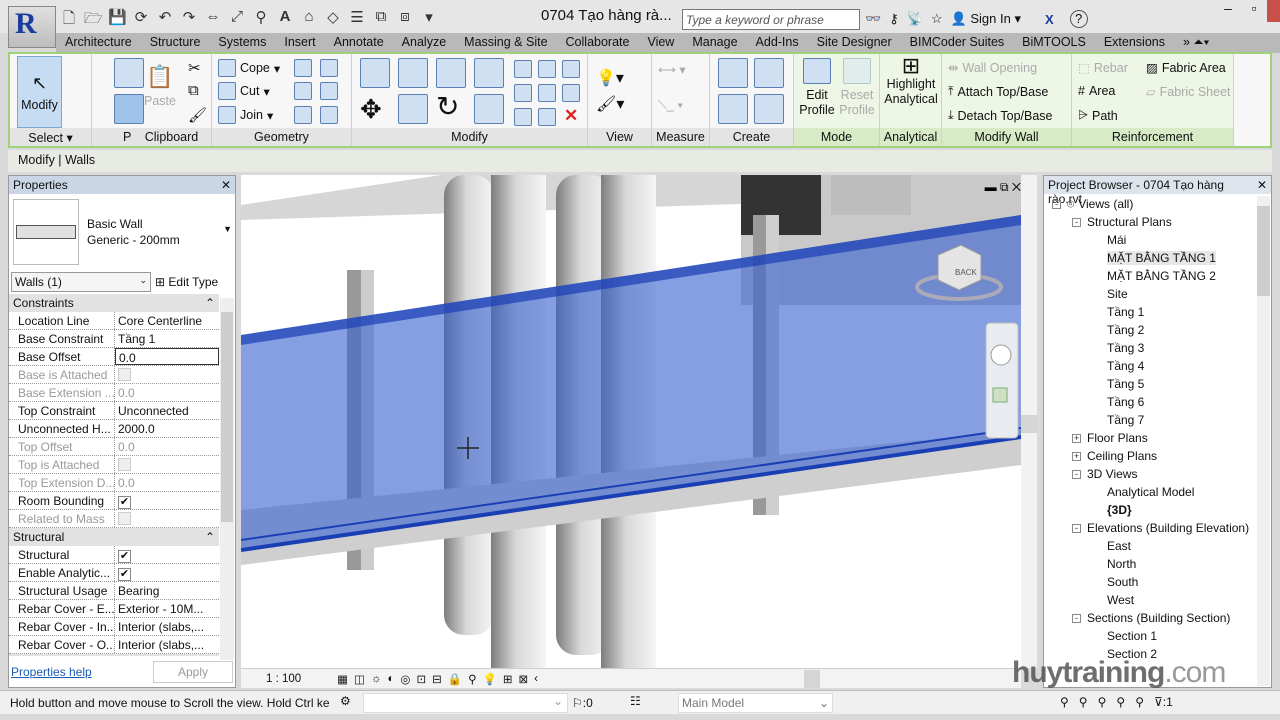 The height and width of the screenshot is (720, 1280). I want to click on undo-icon: ↶, so click(165, 20).